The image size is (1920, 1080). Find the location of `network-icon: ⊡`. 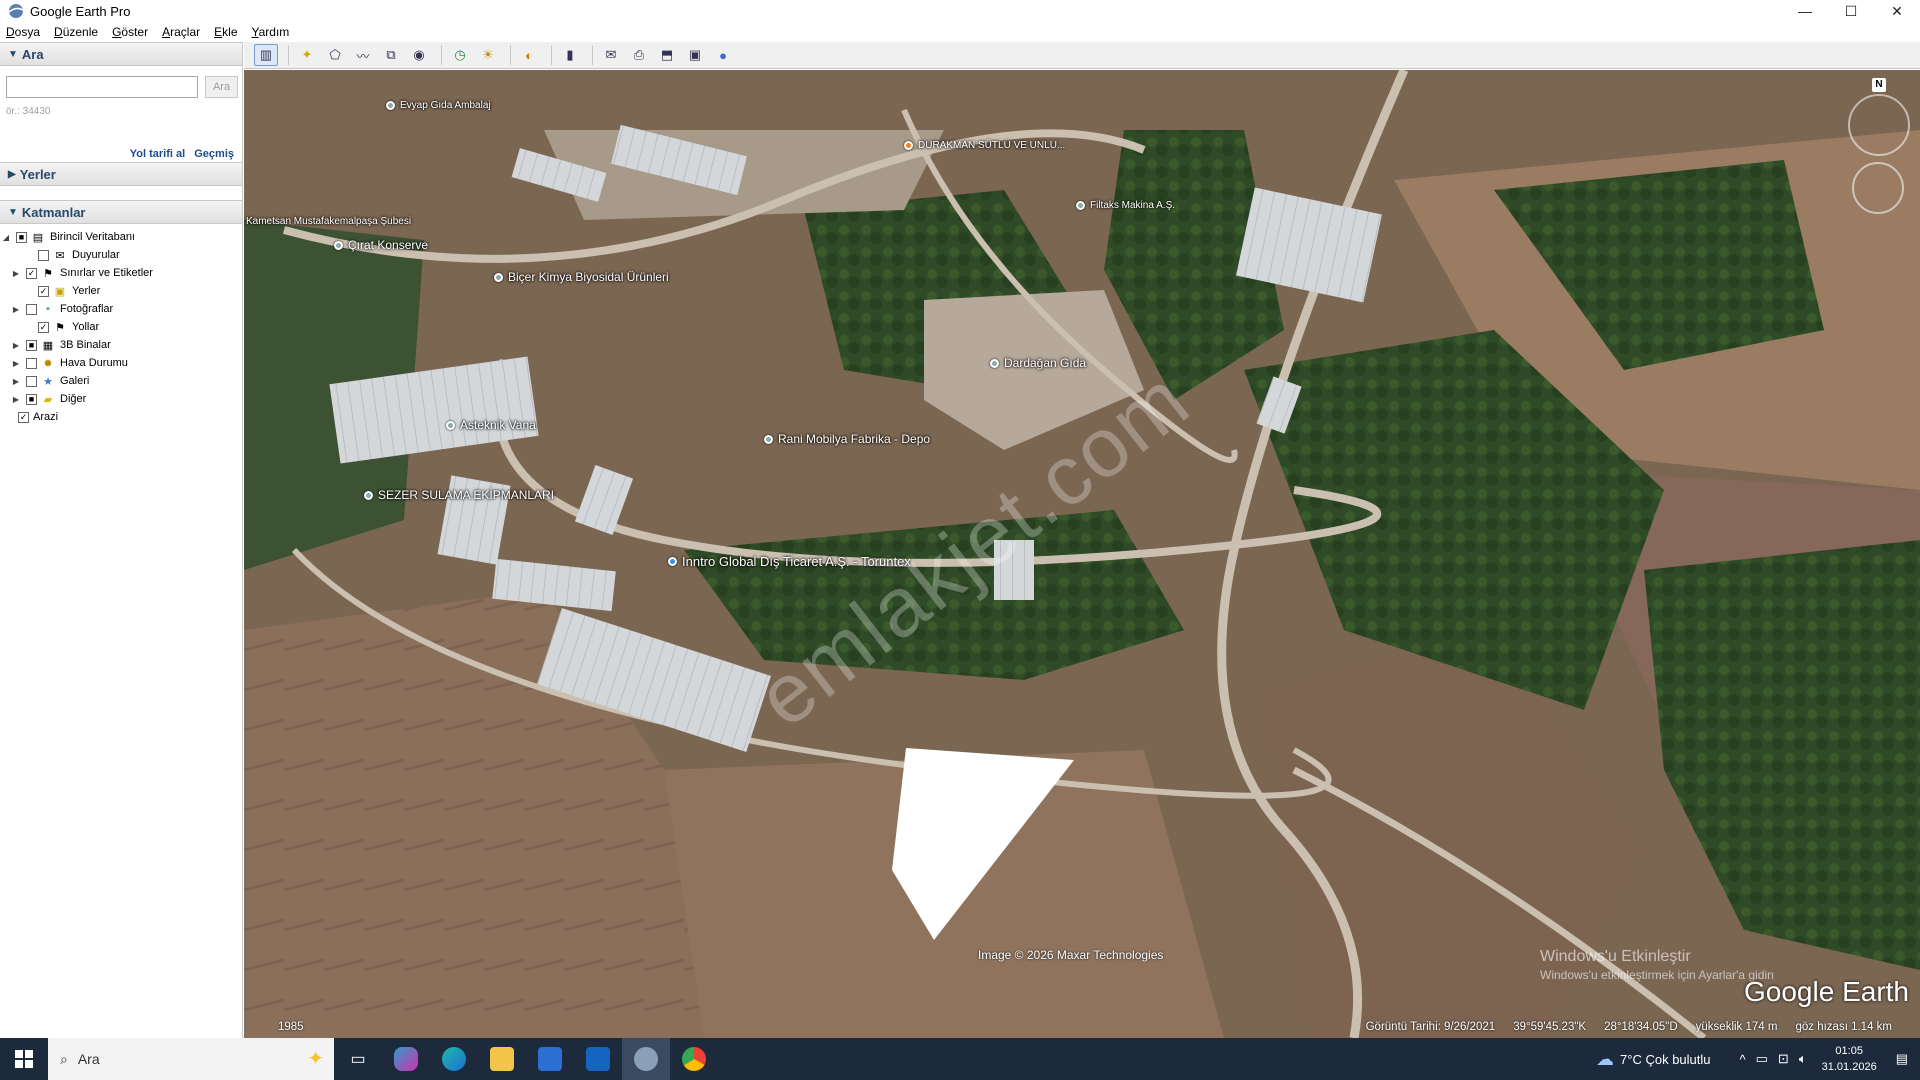

network-icon: ⊡ is located at coordinates (1783, 1059).